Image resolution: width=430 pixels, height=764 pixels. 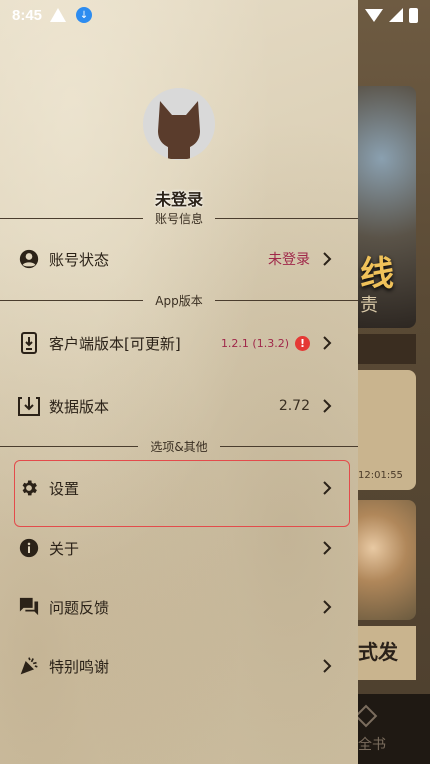 I want to click on data-version-value: 2.72, so click(x=294, y=406).